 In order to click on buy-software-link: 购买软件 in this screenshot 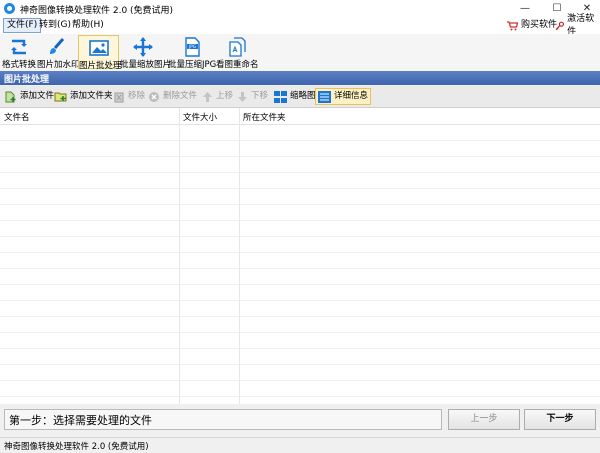, I will do `click(532, 25)`.